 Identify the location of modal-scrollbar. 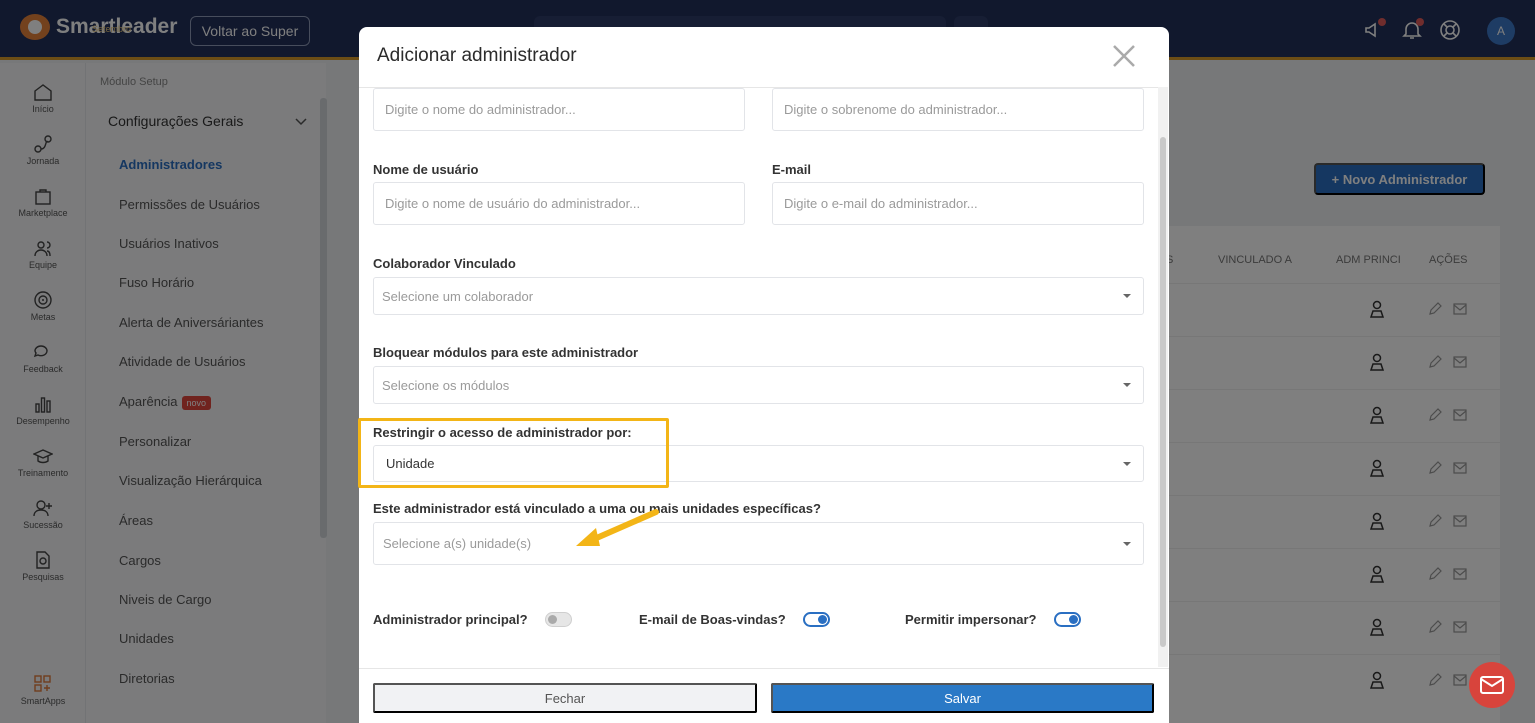
(1163, 377).